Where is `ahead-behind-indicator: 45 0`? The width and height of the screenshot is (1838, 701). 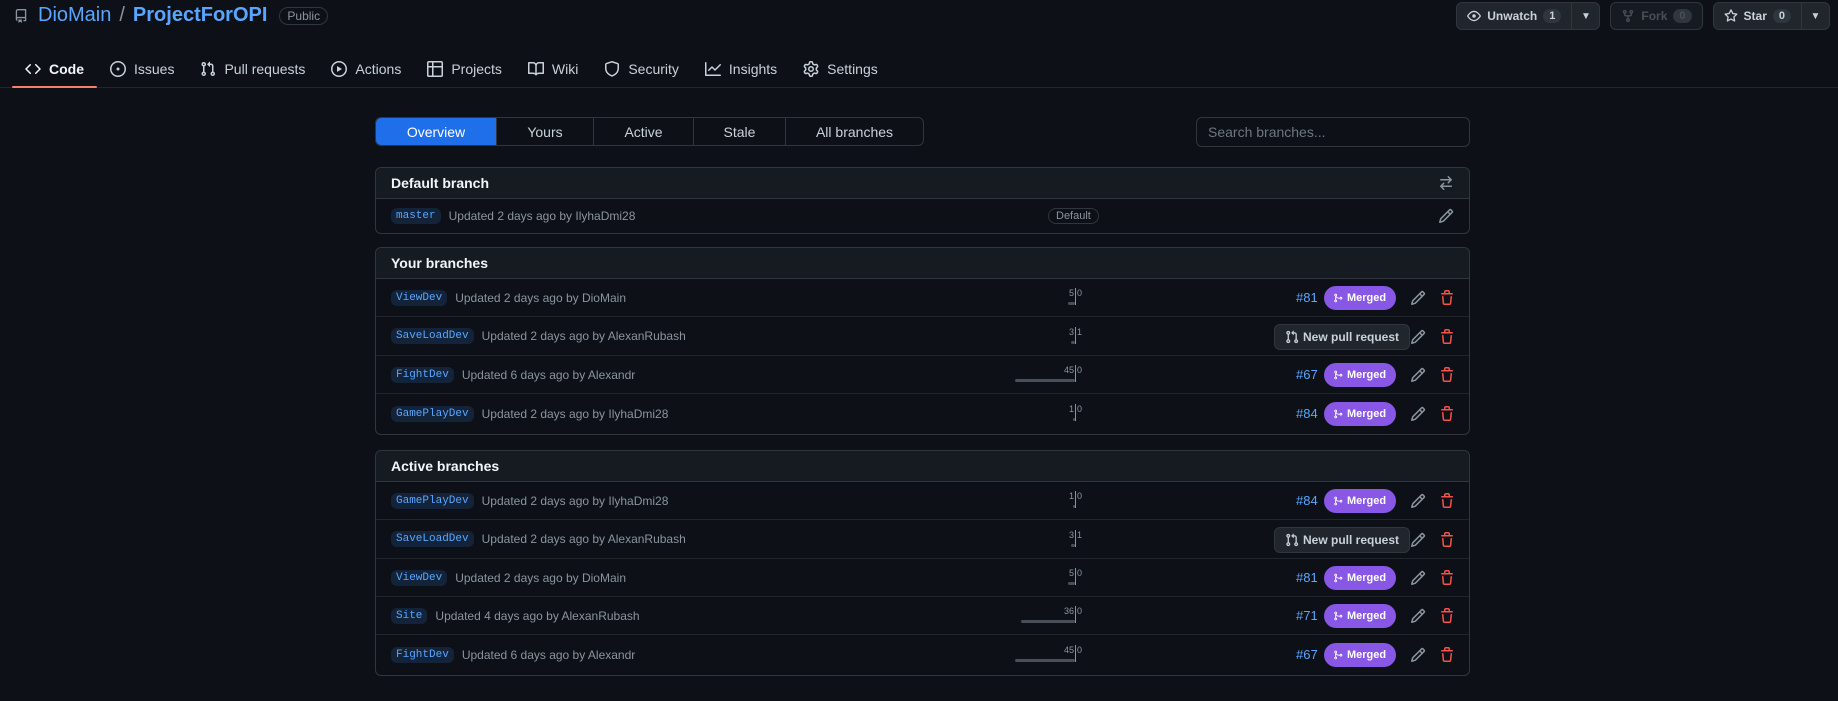
ahead-behind-indicator: 45 0 is located at coordinates (1075, 655).